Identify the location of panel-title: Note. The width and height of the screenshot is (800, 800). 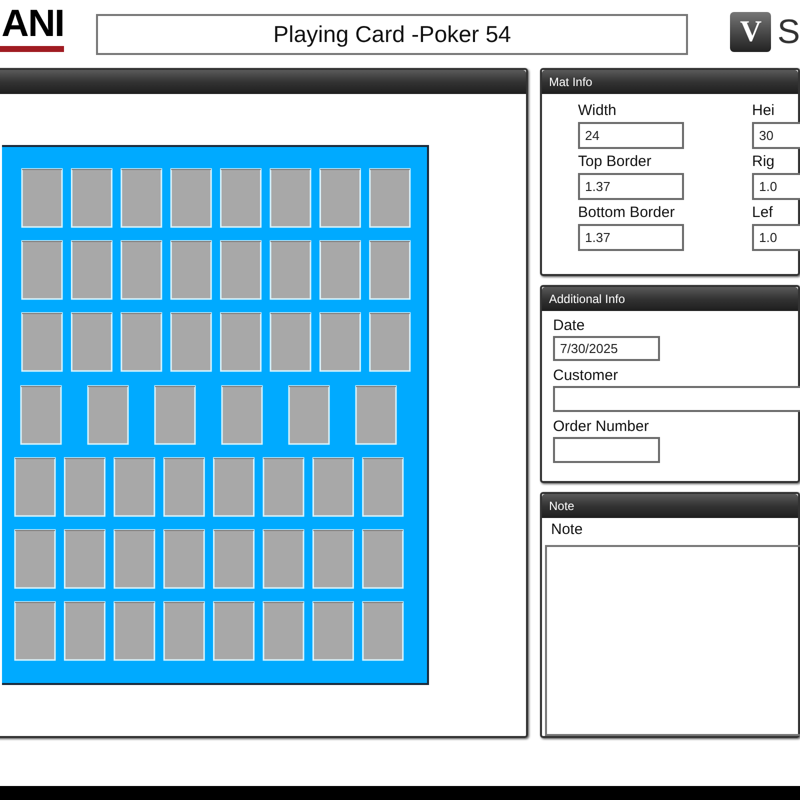
(561, 506).